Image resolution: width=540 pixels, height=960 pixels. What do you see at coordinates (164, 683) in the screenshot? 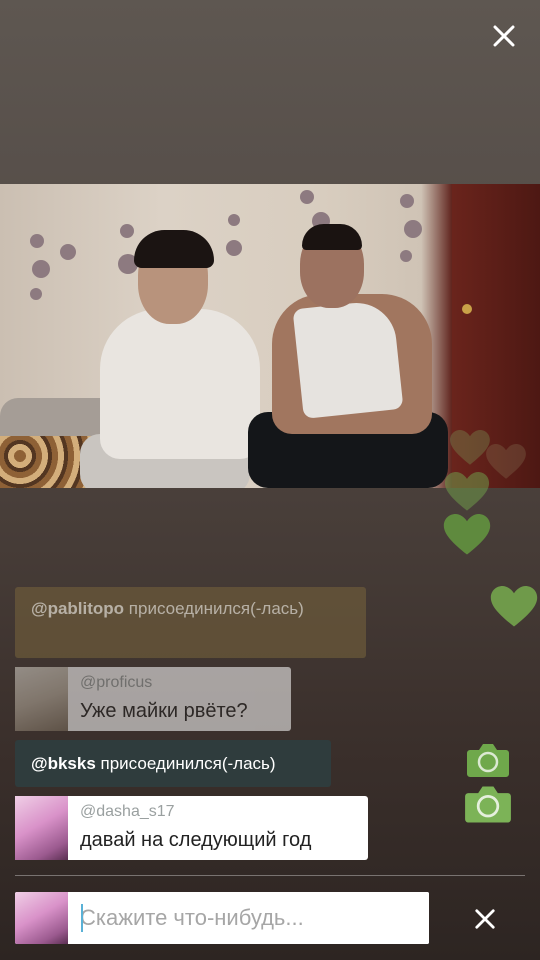
I see `message-username: @proficus` at bounding box center [164, 683].